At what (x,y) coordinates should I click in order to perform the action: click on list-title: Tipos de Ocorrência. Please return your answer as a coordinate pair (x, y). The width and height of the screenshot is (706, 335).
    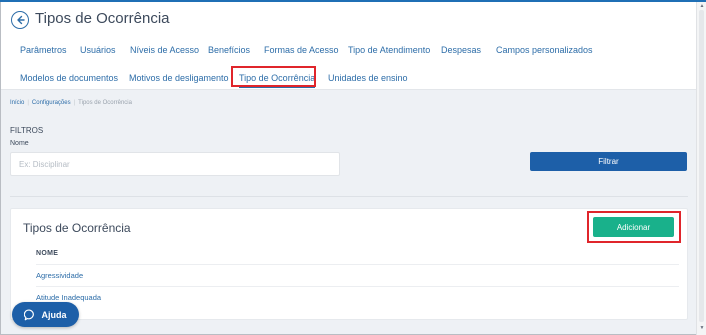
    Looking at the image, I should click on (77, 228).